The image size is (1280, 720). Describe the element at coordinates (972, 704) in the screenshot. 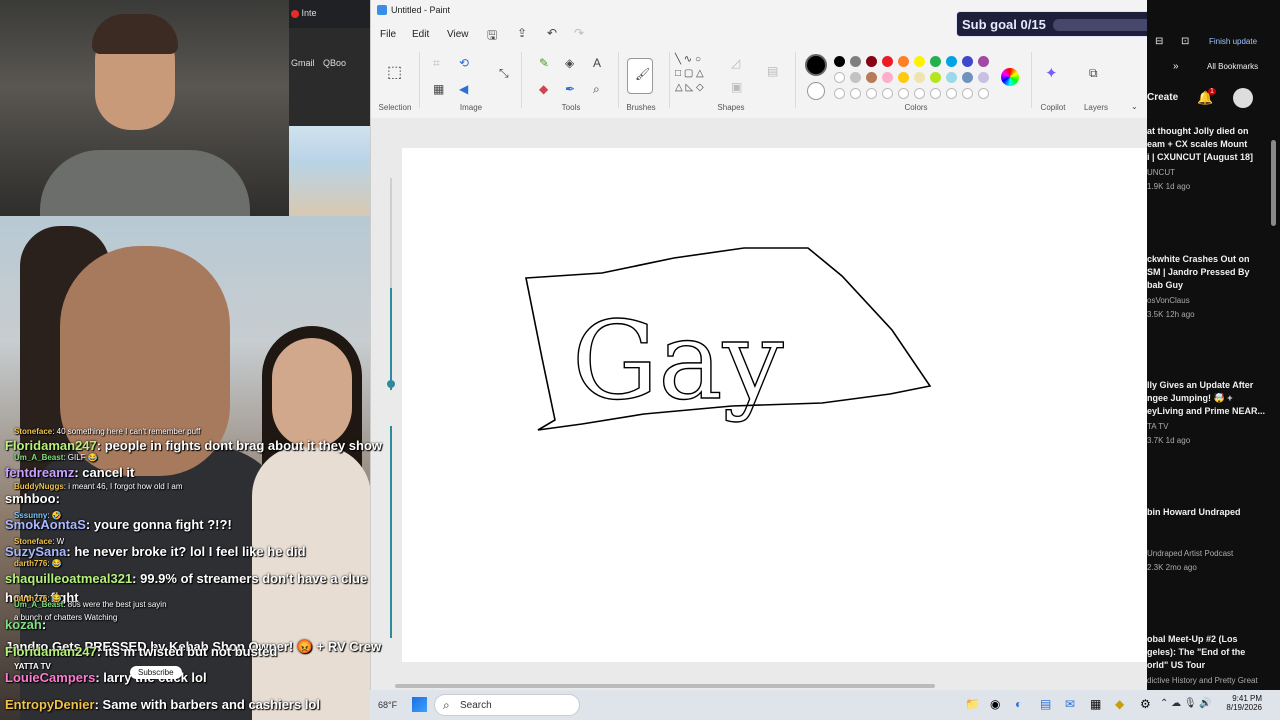

I see `file-explorer-icon: 📁` at that location.